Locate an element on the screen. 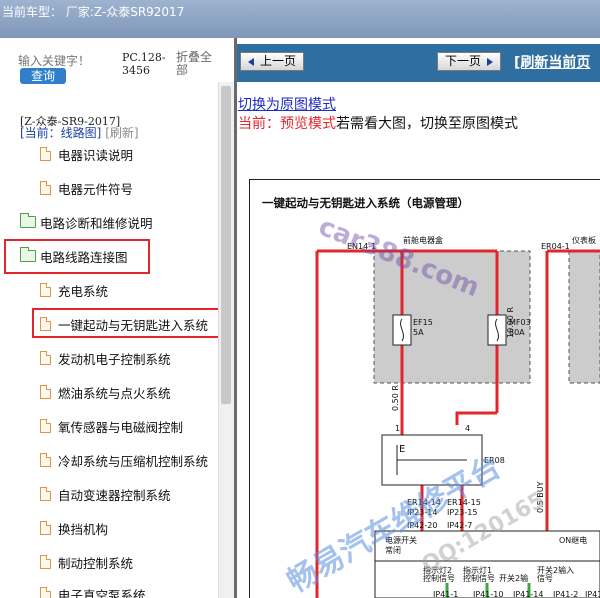 The height and width of the screenshot is (598, 600). page-nav-bar: 上一页 下一页 [刷新当前页 is located at coordinates (418, 63).